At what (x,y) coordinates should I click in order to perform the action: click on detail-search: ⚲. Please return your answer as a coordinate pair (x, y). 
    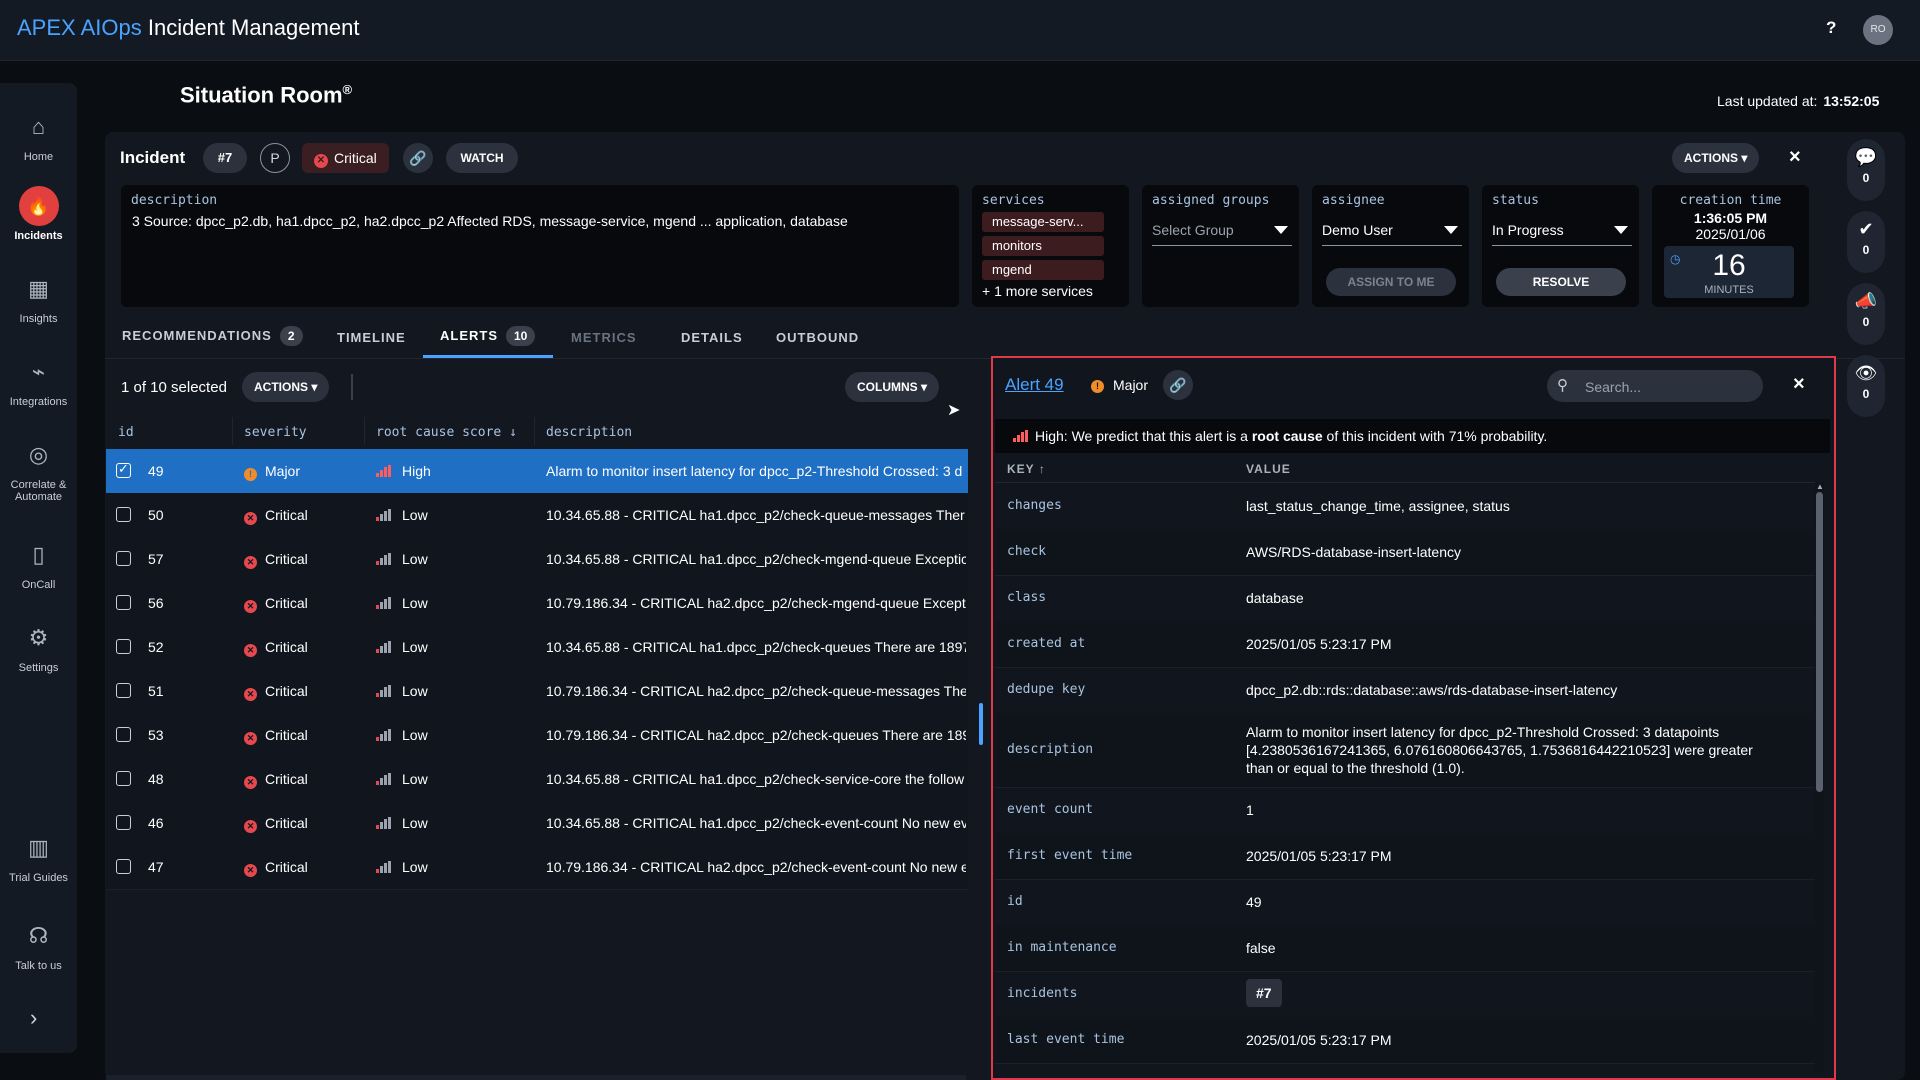
    Looking at the image, I should click on (1655, 386).